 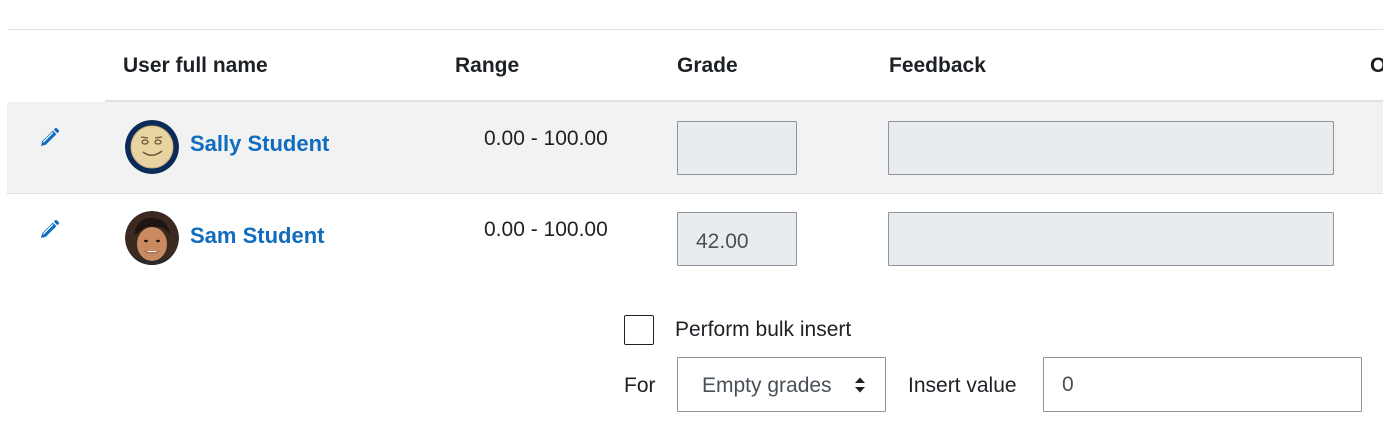 I want to click on column-header-overridden: O, so click(x=1376, y=65).